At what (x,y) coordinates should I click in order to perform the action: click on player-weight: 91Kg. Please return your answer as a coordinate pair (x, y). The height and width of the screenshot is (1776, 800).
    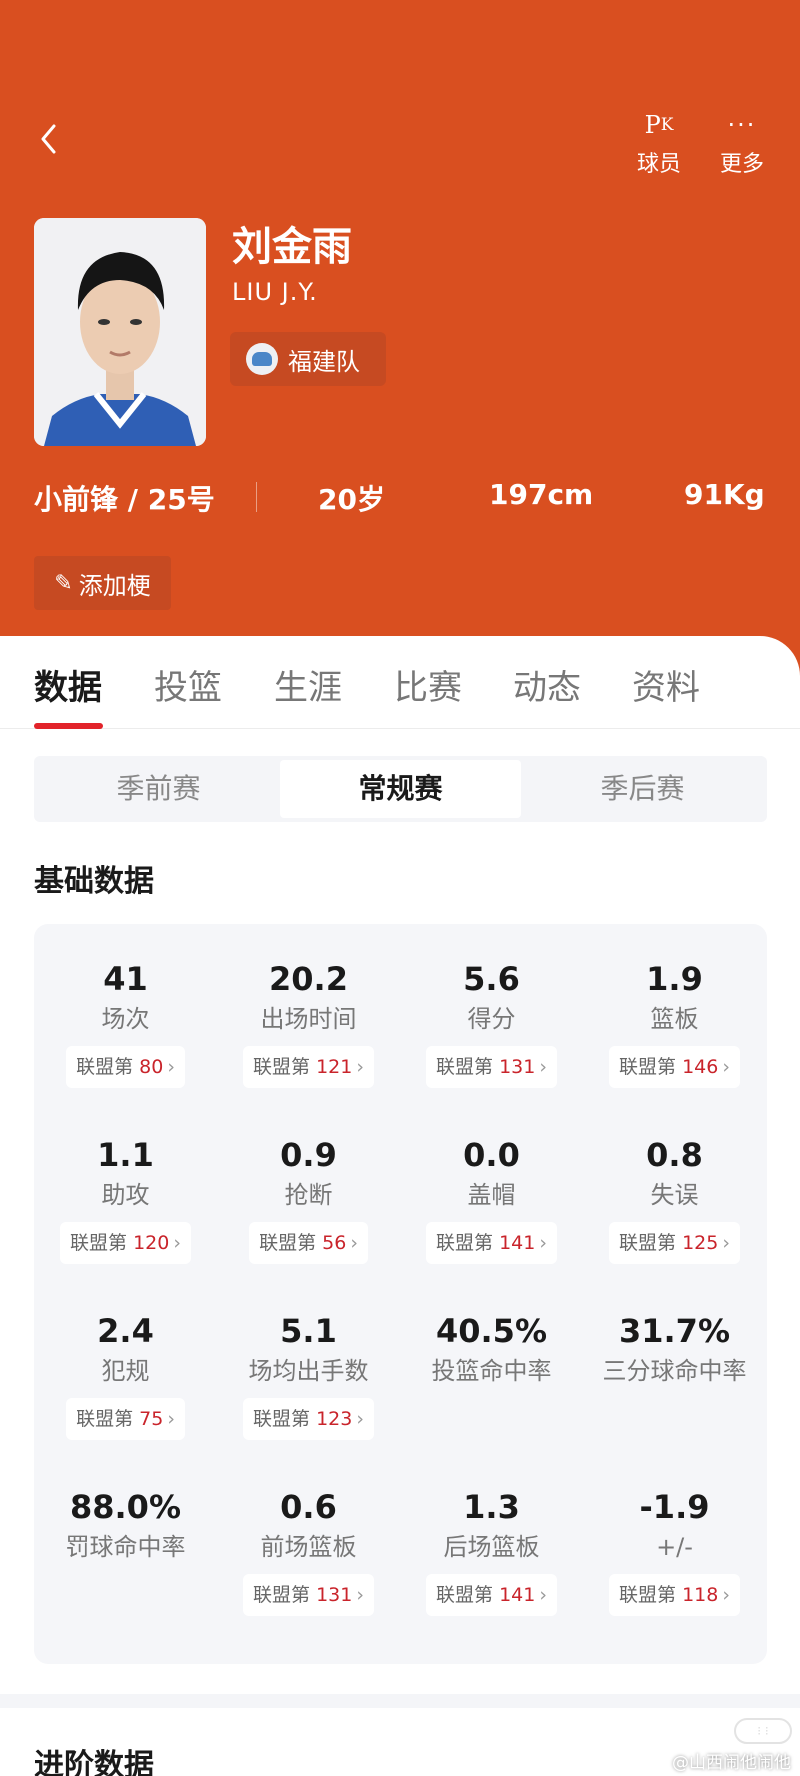
    Looking at the image, I should click on (724, 494).